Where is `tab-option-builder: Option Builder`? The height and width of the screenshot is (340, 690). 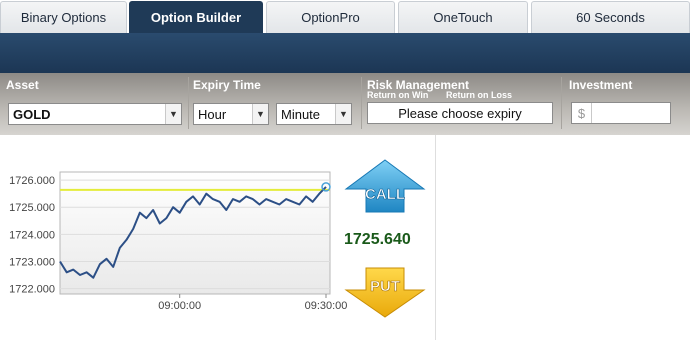
tab-option-builder: Option Builder is located at coordinates (196, 17).